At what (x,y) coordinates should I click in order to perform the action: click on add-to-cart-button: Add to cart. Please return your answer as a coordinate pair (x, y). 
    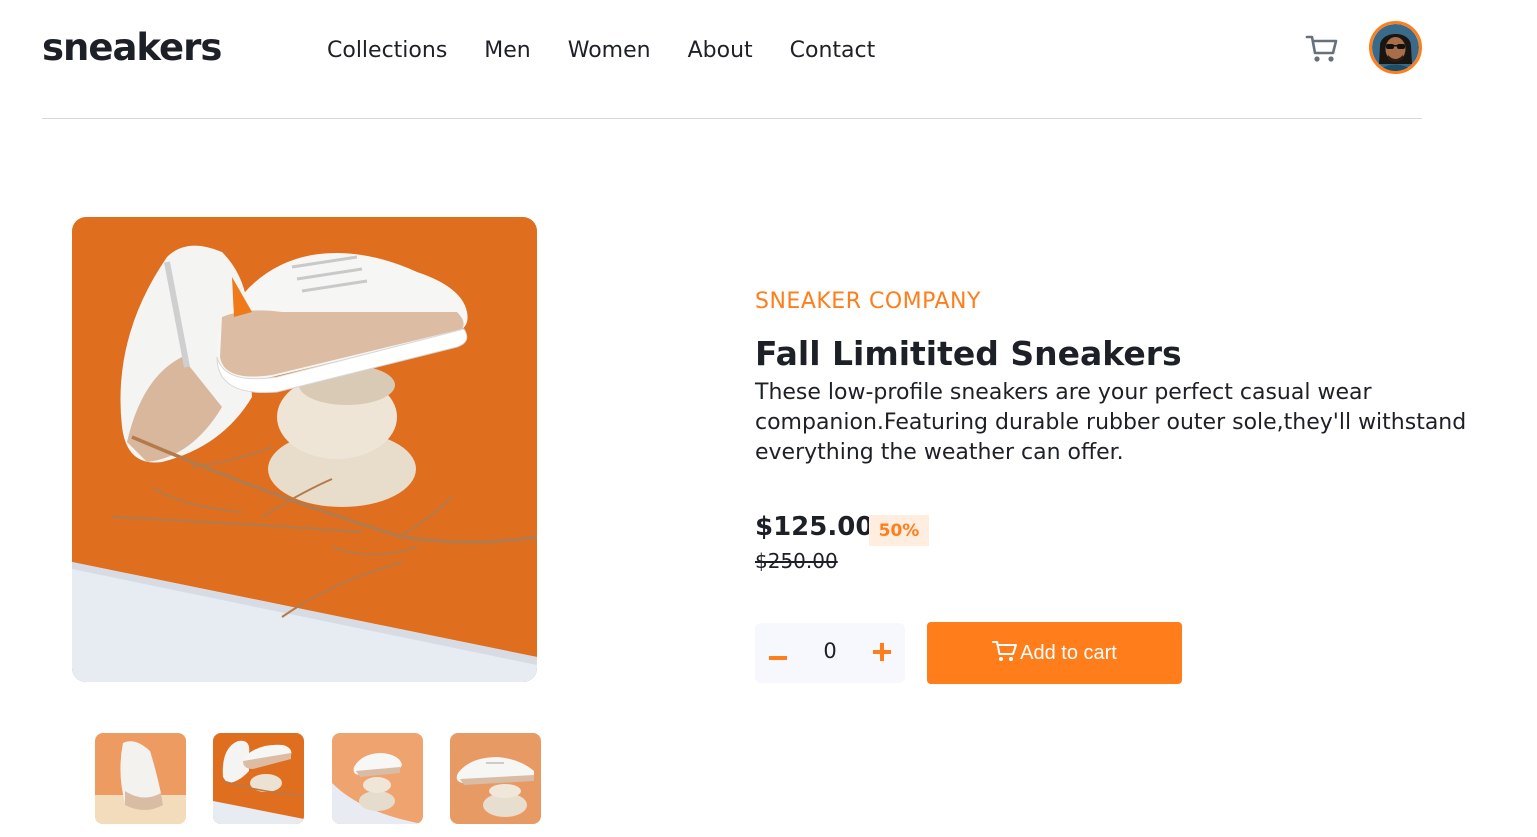
    Looking at the image, I should click on (1054, 653).